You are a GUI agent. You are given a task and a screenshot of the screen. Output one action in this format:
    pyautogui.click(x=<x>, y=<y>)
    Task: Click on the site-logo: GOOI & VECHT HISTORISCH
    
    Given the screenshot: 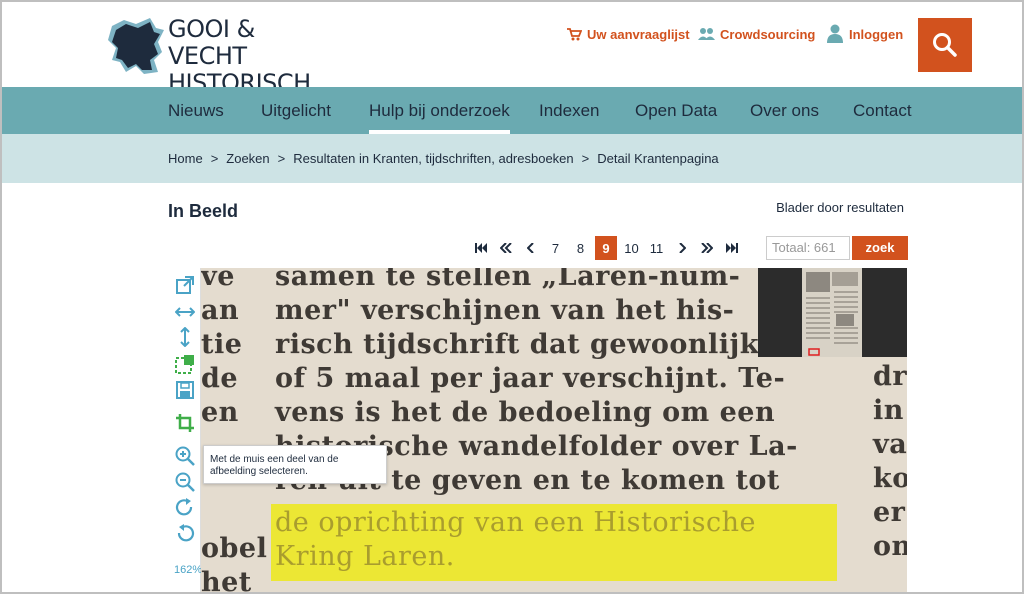 What is the action you would take?
    pyautogui.click(x=221, y=56)
    